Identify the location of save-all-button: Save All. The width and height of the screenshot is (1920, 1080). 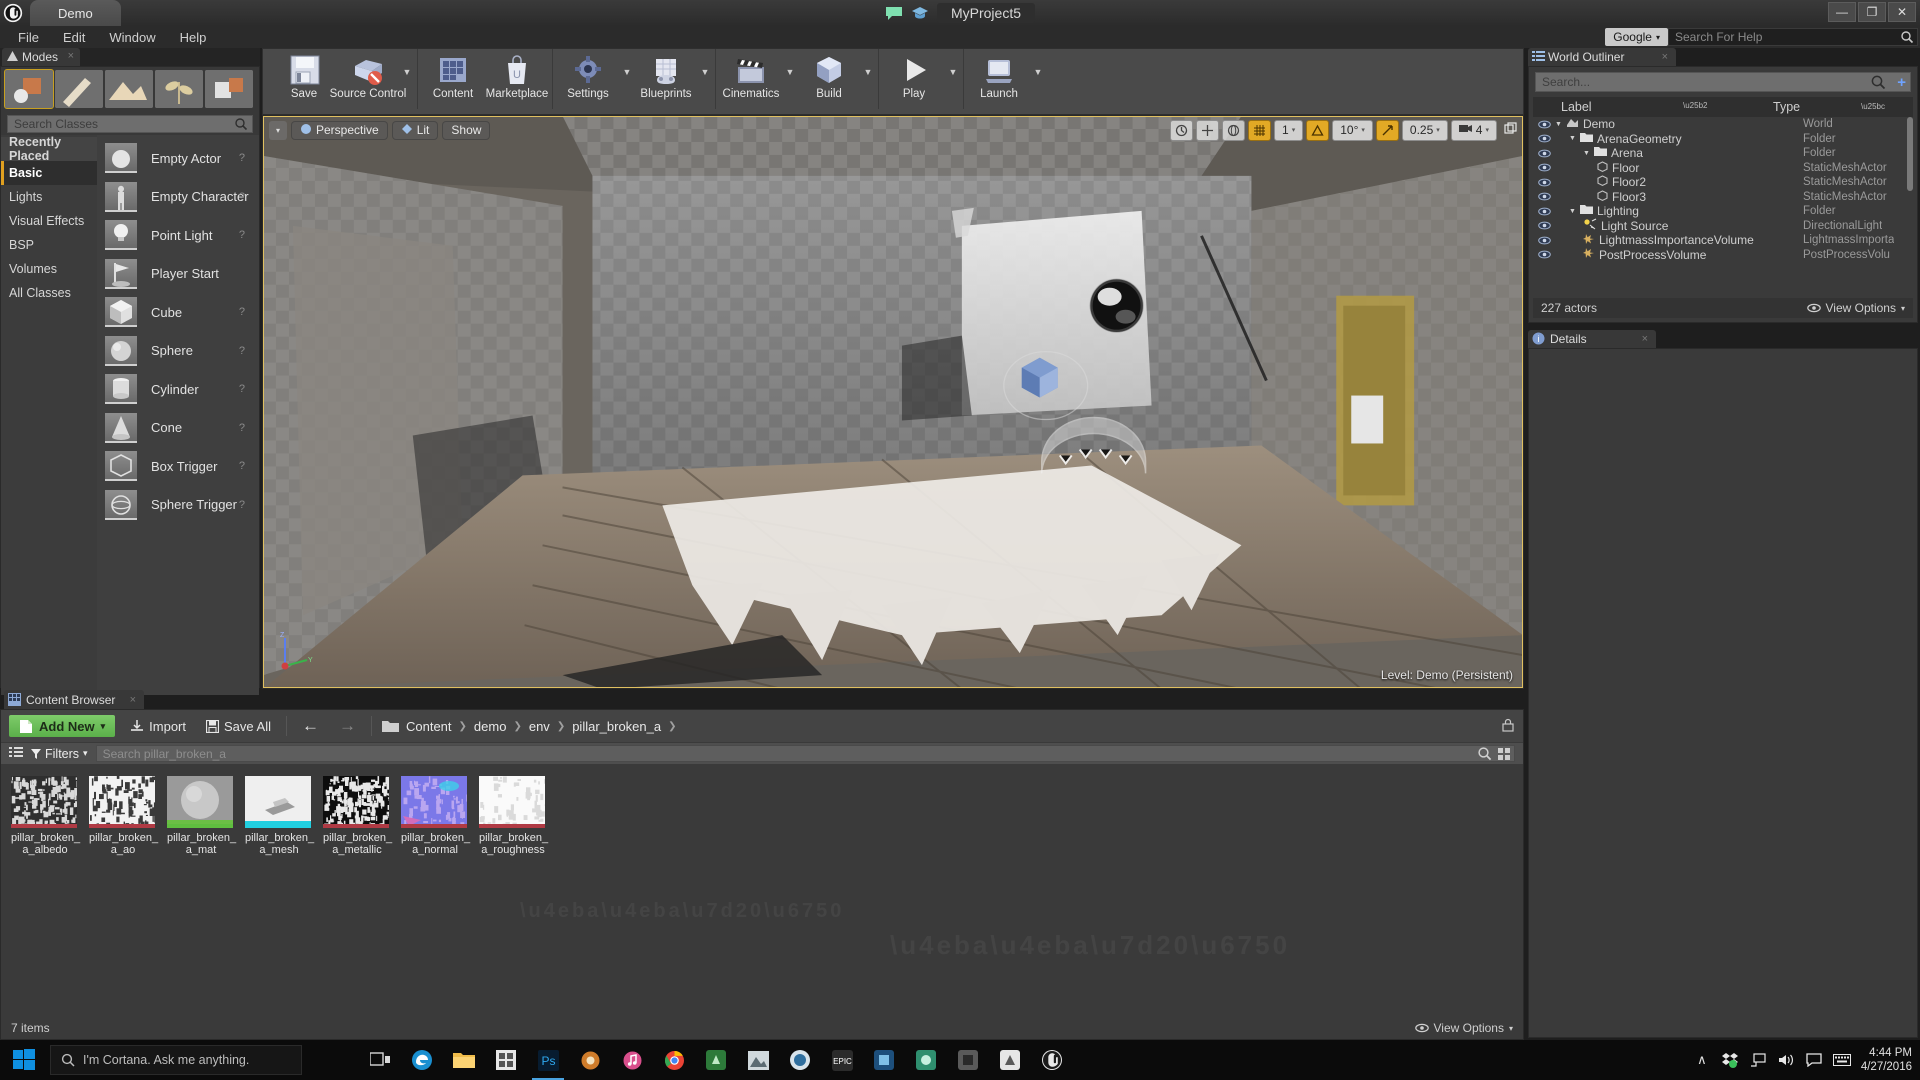
(238, 726).